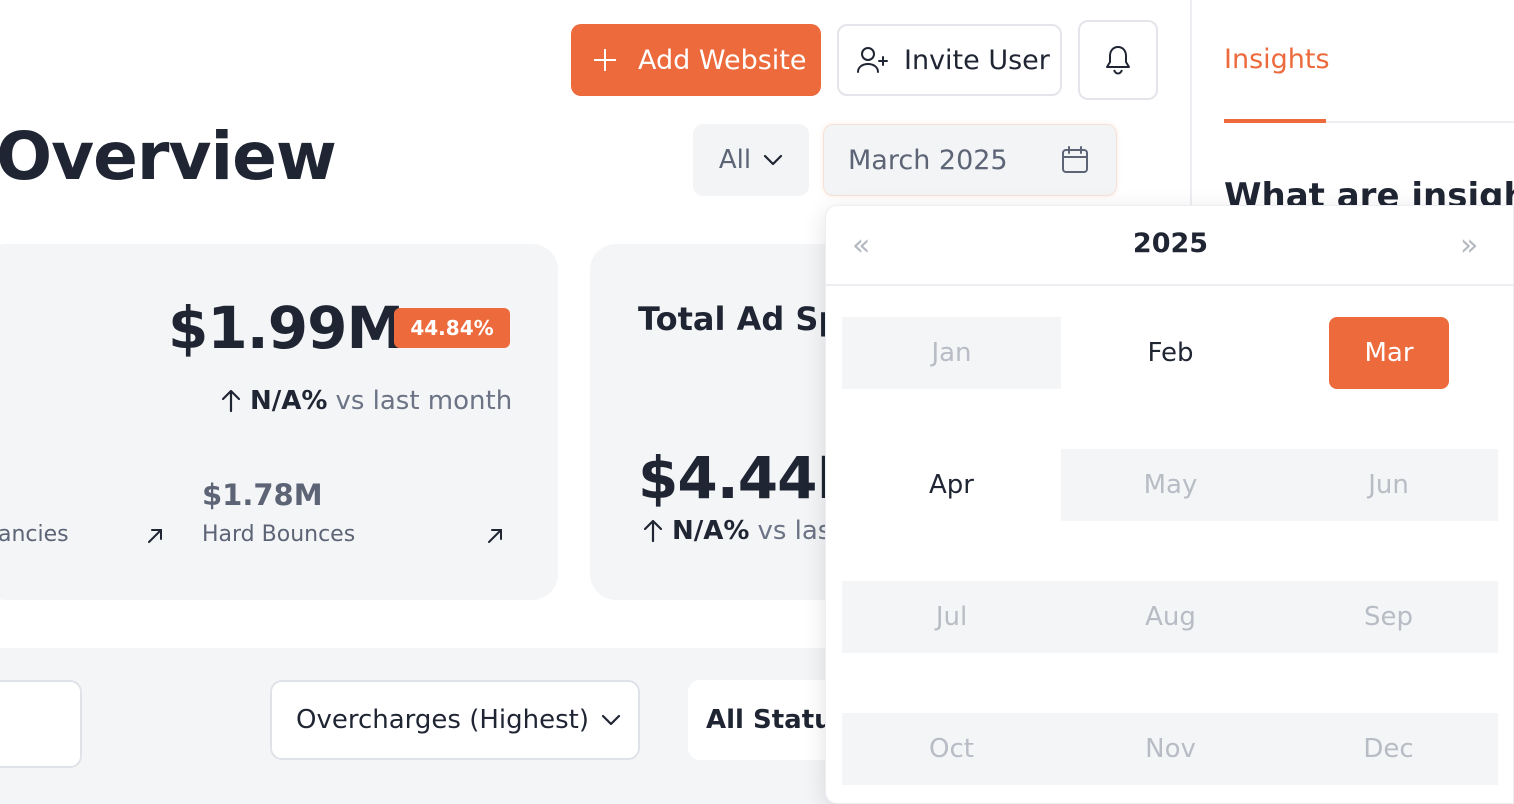 The width and height of the screenshot is (1514, 804). What do you see at coordinates (168, 156) in the screenshot?
I see `page-title: Overview` at bounding box center [168, 156].